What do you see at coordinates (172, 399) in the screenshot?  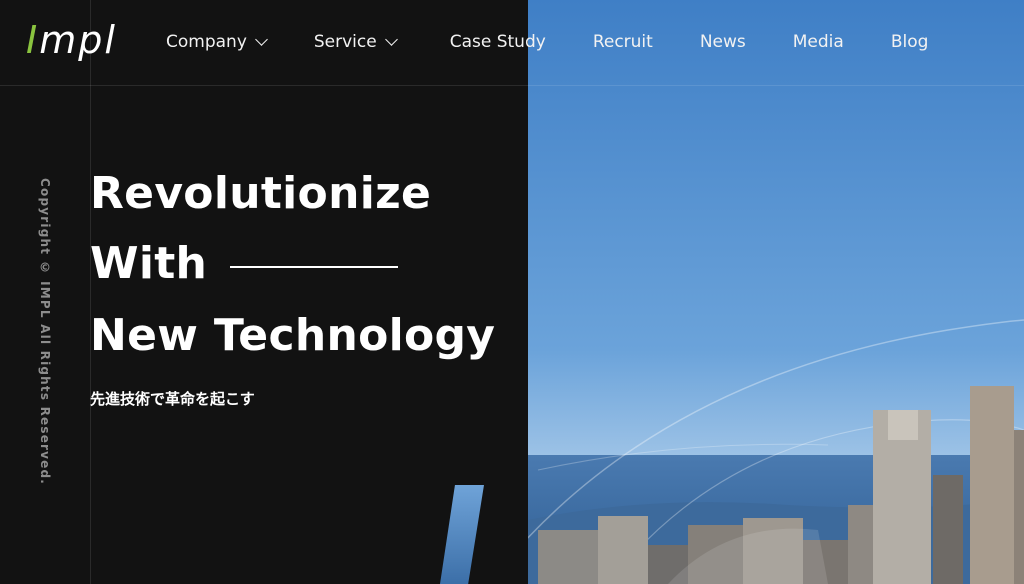 I see `hero-subtitle: 先進技術で革命を起こす` at bounding box center [172, 399].